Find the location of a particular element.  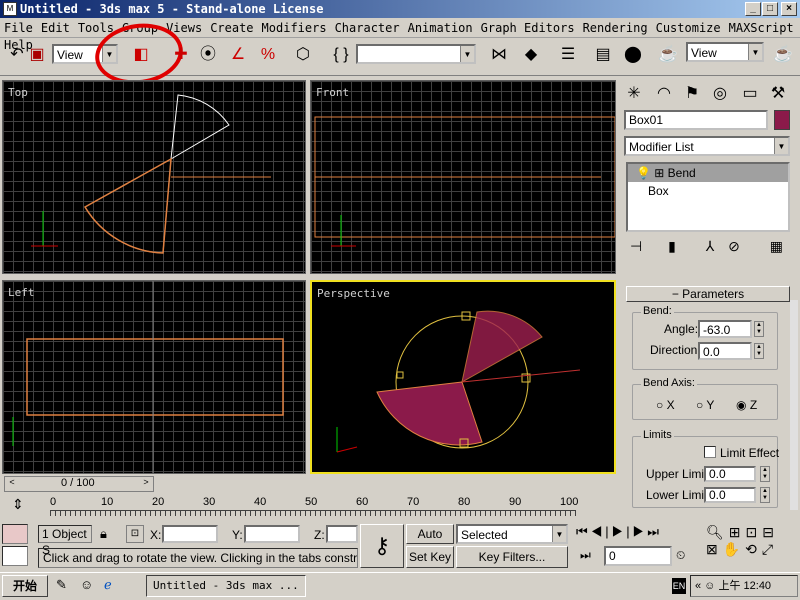

viewport-top: Top is located at coordinates (154, 177).